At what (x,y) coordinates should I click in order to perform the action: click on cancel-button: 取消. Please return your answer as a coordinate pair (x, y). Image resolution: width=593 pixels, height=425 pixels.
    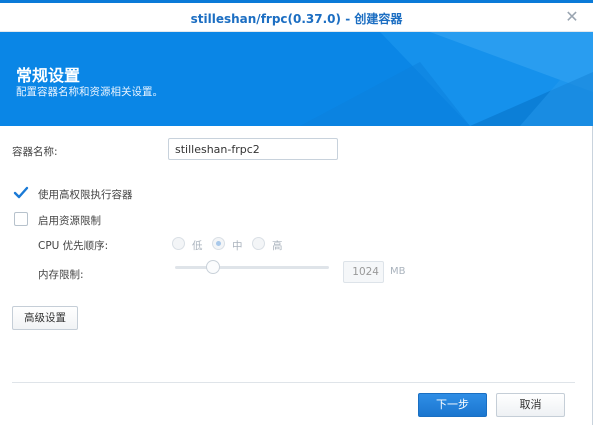
    Looking at the image, I should click on (530, 405).